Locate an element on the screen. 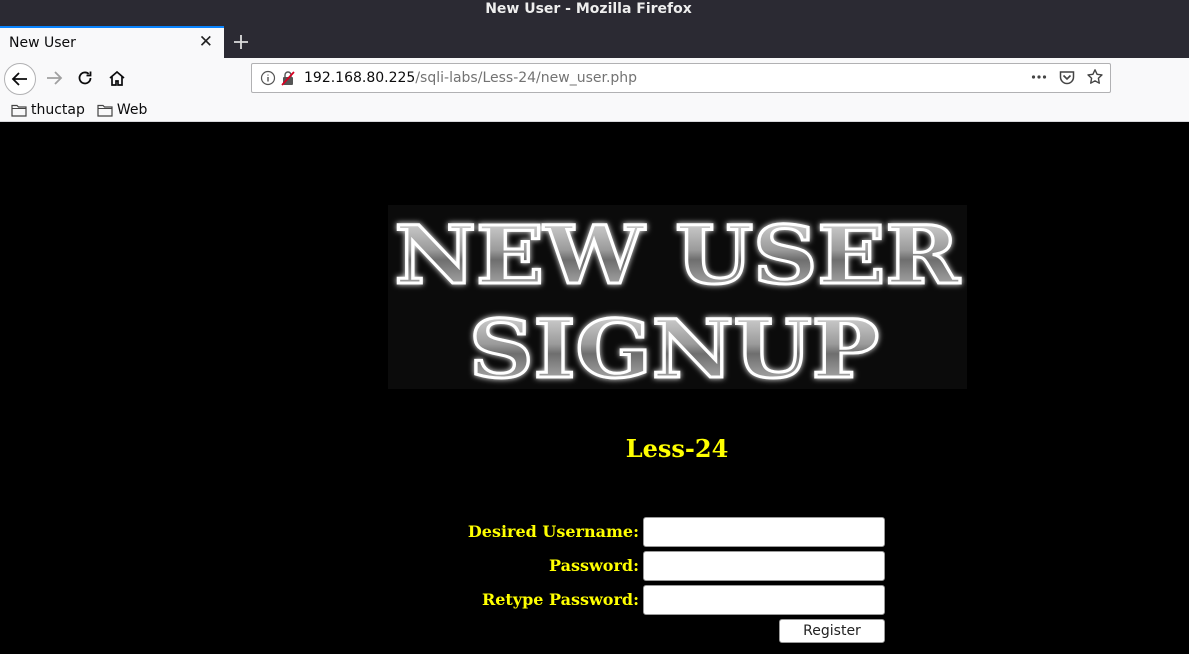 This screenshot has height=654, width=1189. register-button: Register is located at coordinates (832, 631).